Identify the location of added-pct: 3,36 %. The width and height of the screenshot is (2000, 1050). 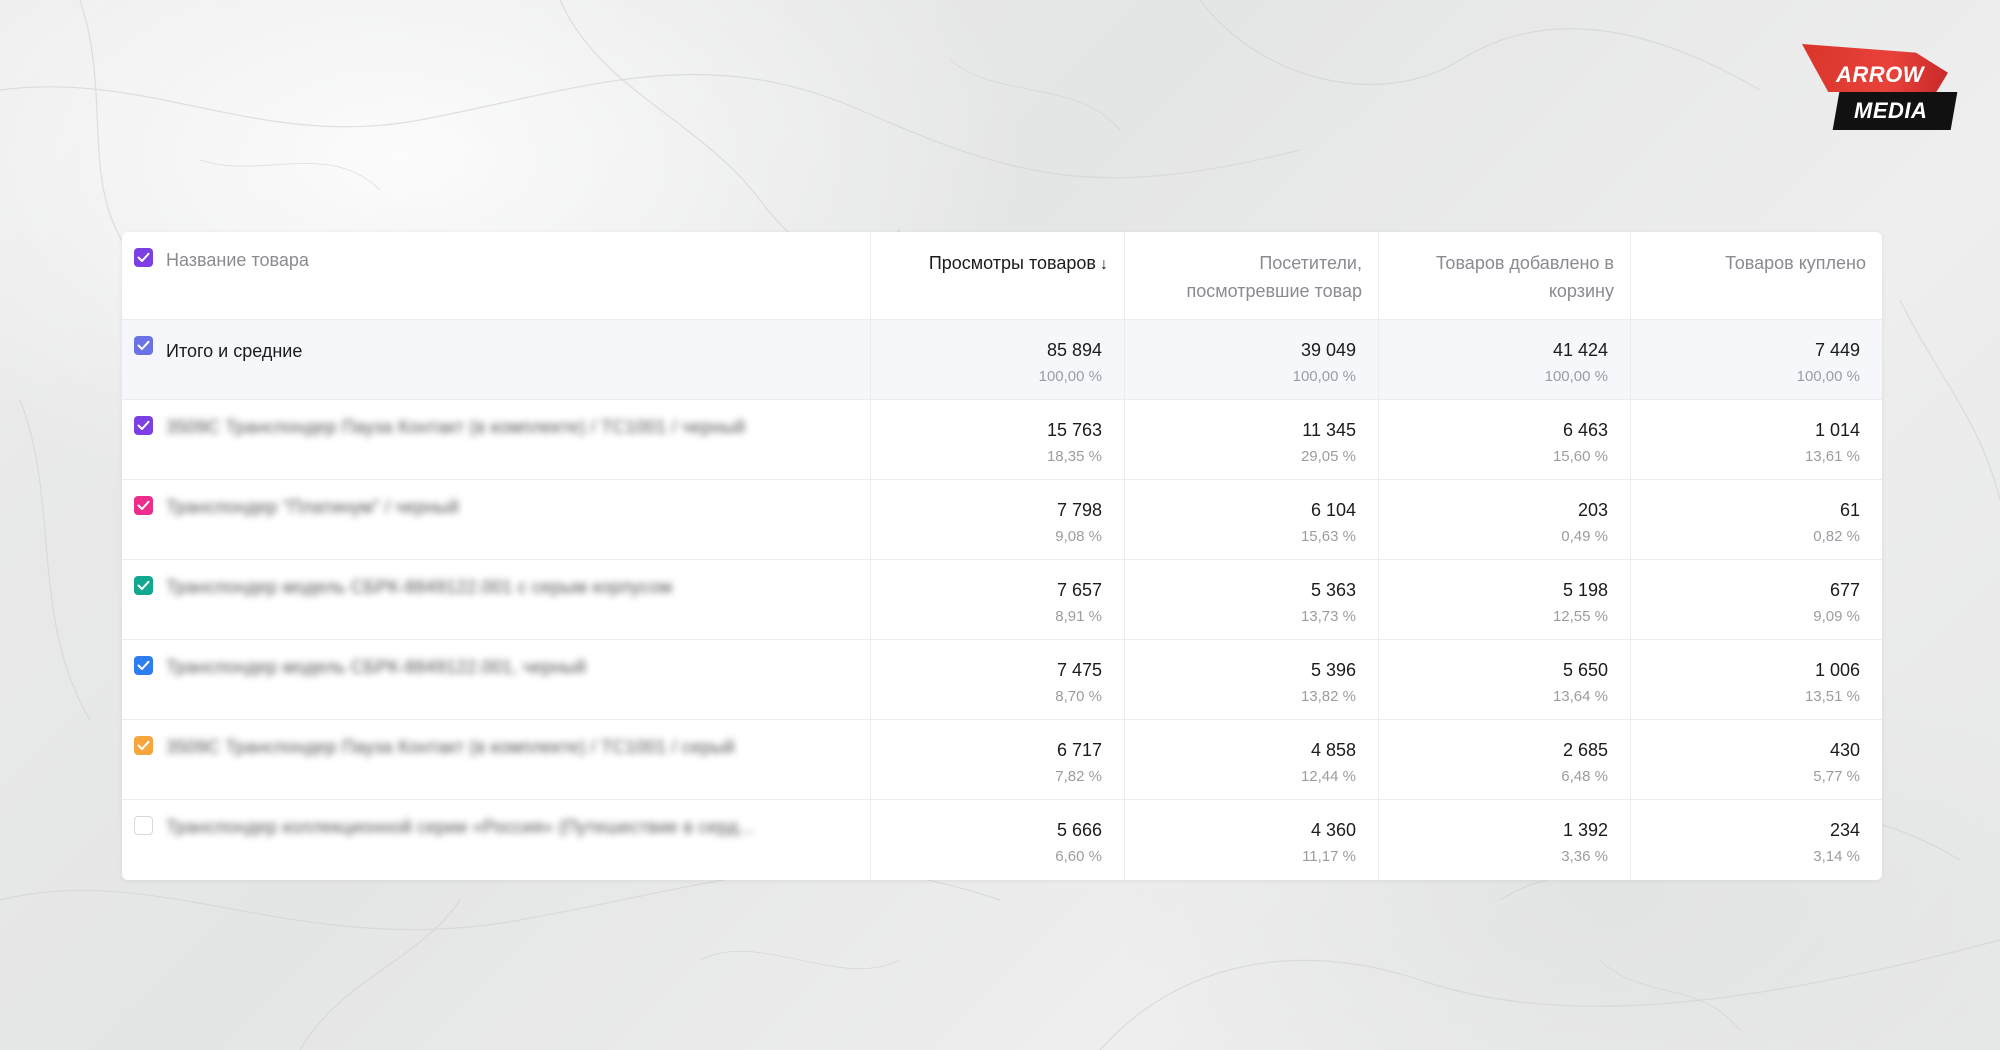
(1584, 856).